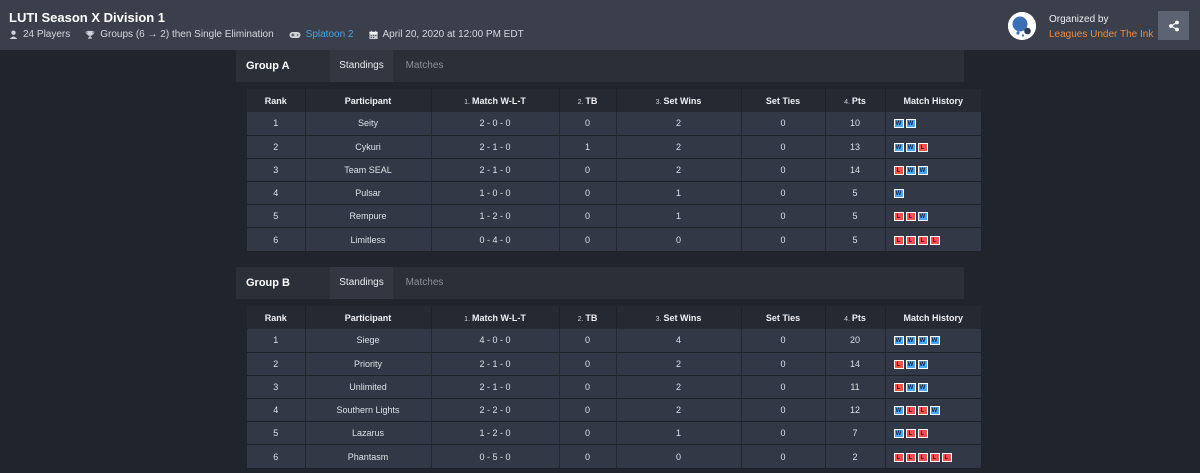 The height and width of the screenshot is (473, 1200). Describe the element at coordinates (614, 341) in the screenshot. I see `table-row: 1 Siege 4 - 0 - 0 0 4 0 20 W W W W` at that location.